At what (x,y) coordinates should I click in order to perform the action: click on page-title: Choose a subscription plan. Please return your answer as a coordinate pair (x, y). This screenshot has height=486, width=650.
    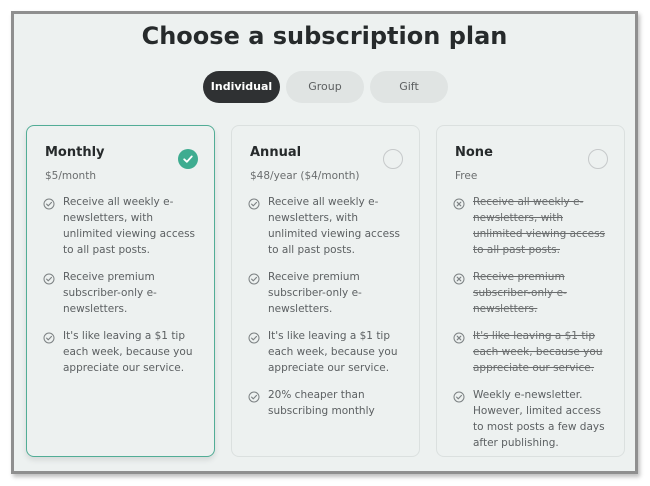
    Looking at the image, I should click on (324, 36).